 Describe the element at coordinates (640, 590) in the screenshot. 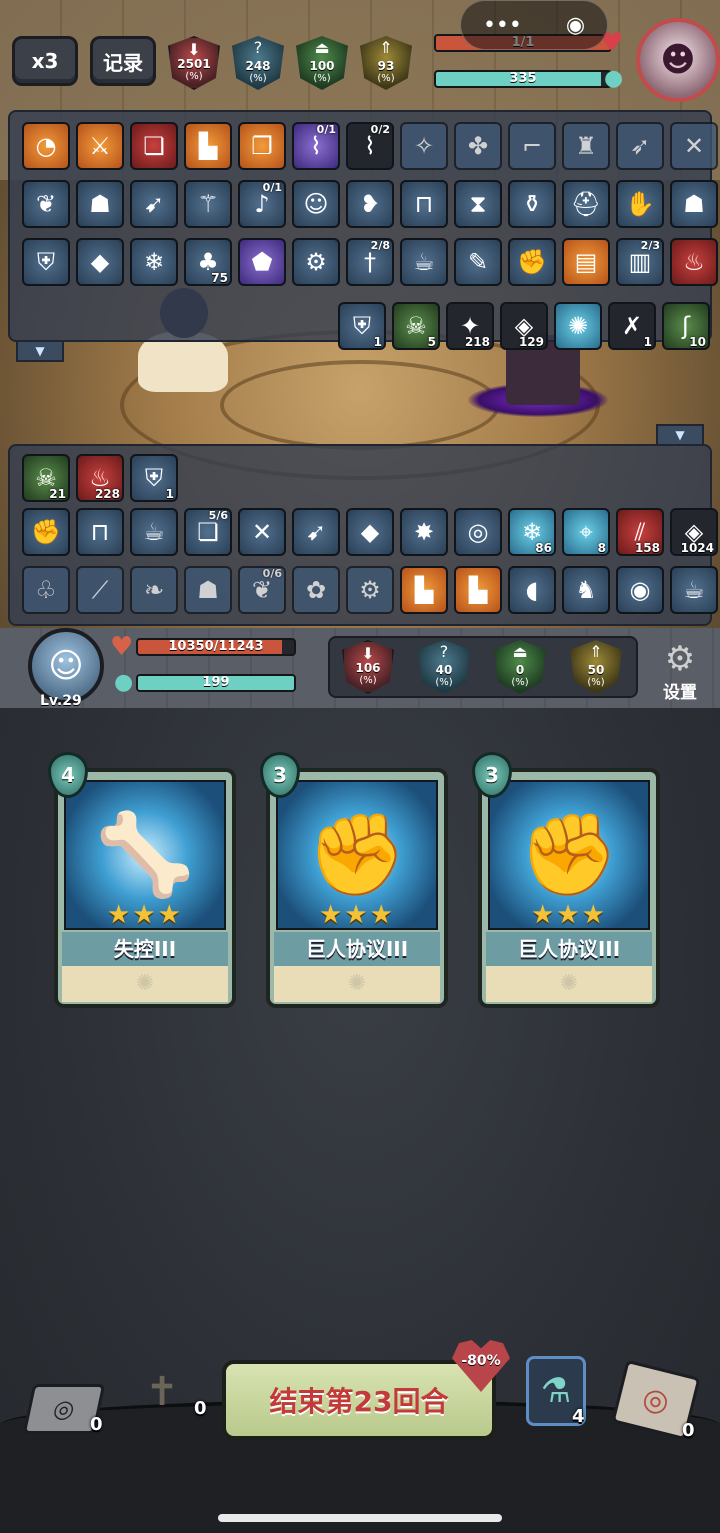

I see `relic-slot: ◉` at that location.